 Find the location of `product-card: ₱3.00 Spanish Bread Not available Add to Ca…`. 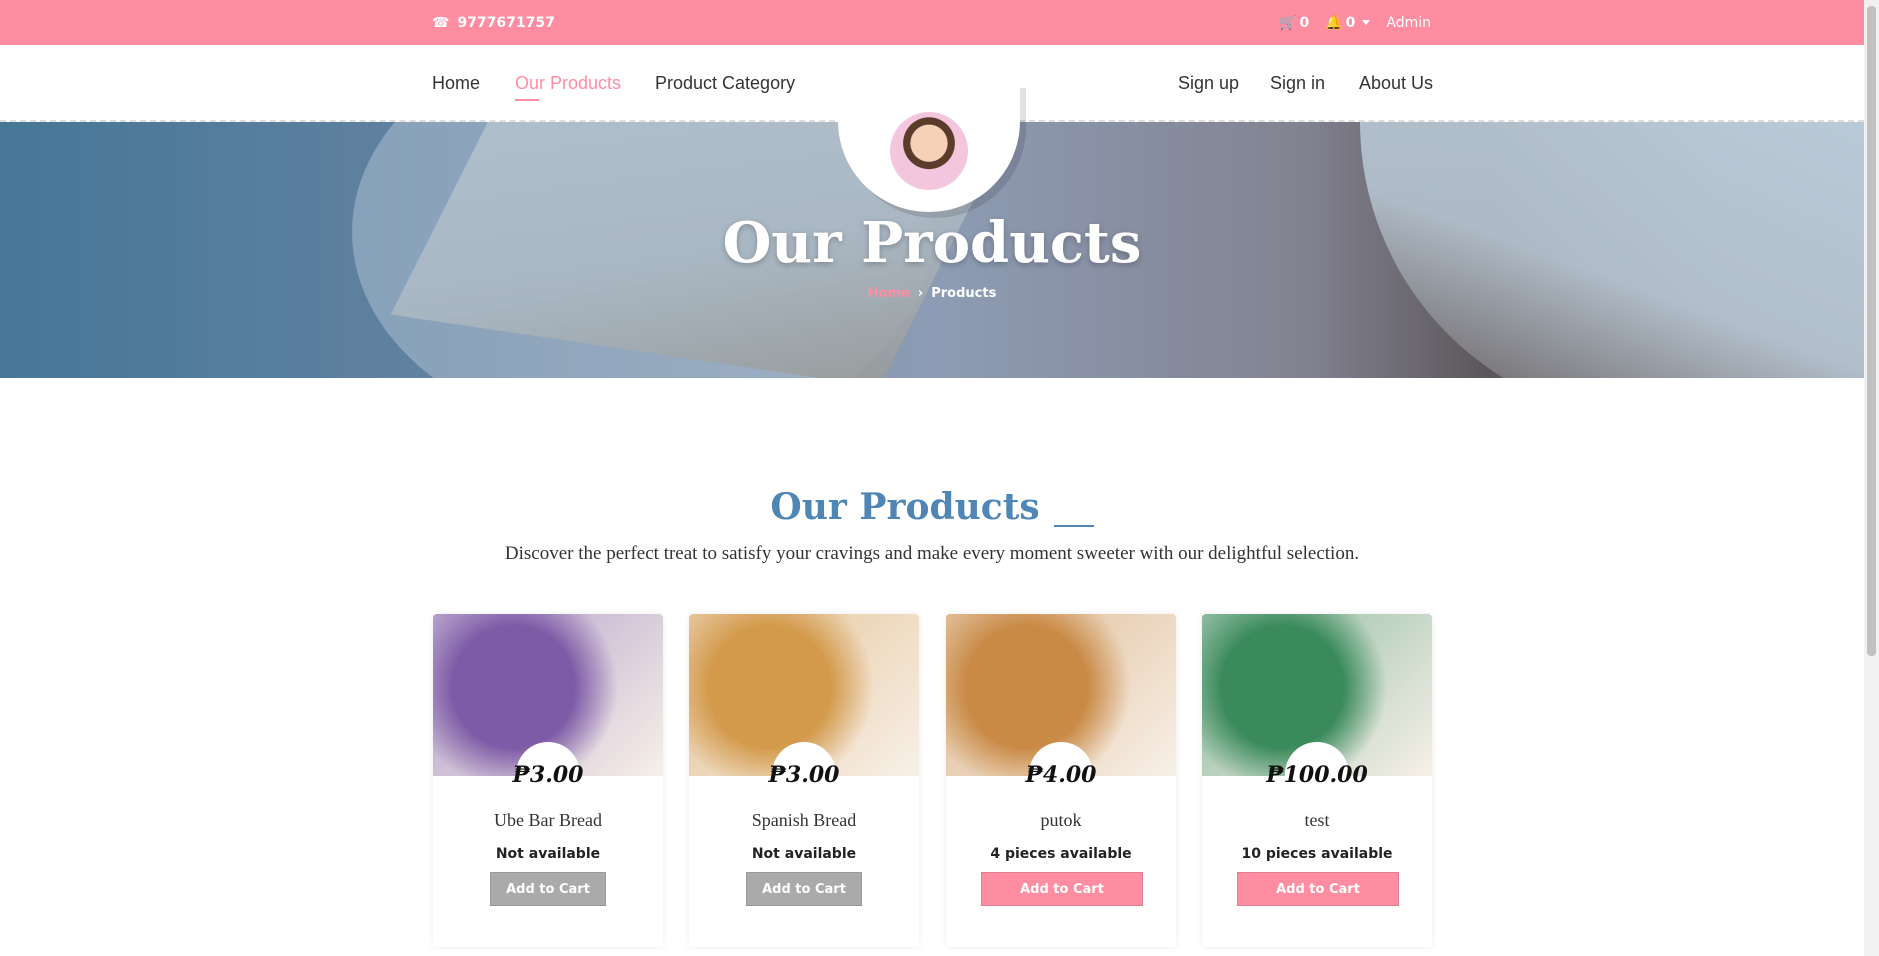

product-card: ₱3.00 Spanish Bread Not available Add to Ca… is located at coordinates (804, 780).